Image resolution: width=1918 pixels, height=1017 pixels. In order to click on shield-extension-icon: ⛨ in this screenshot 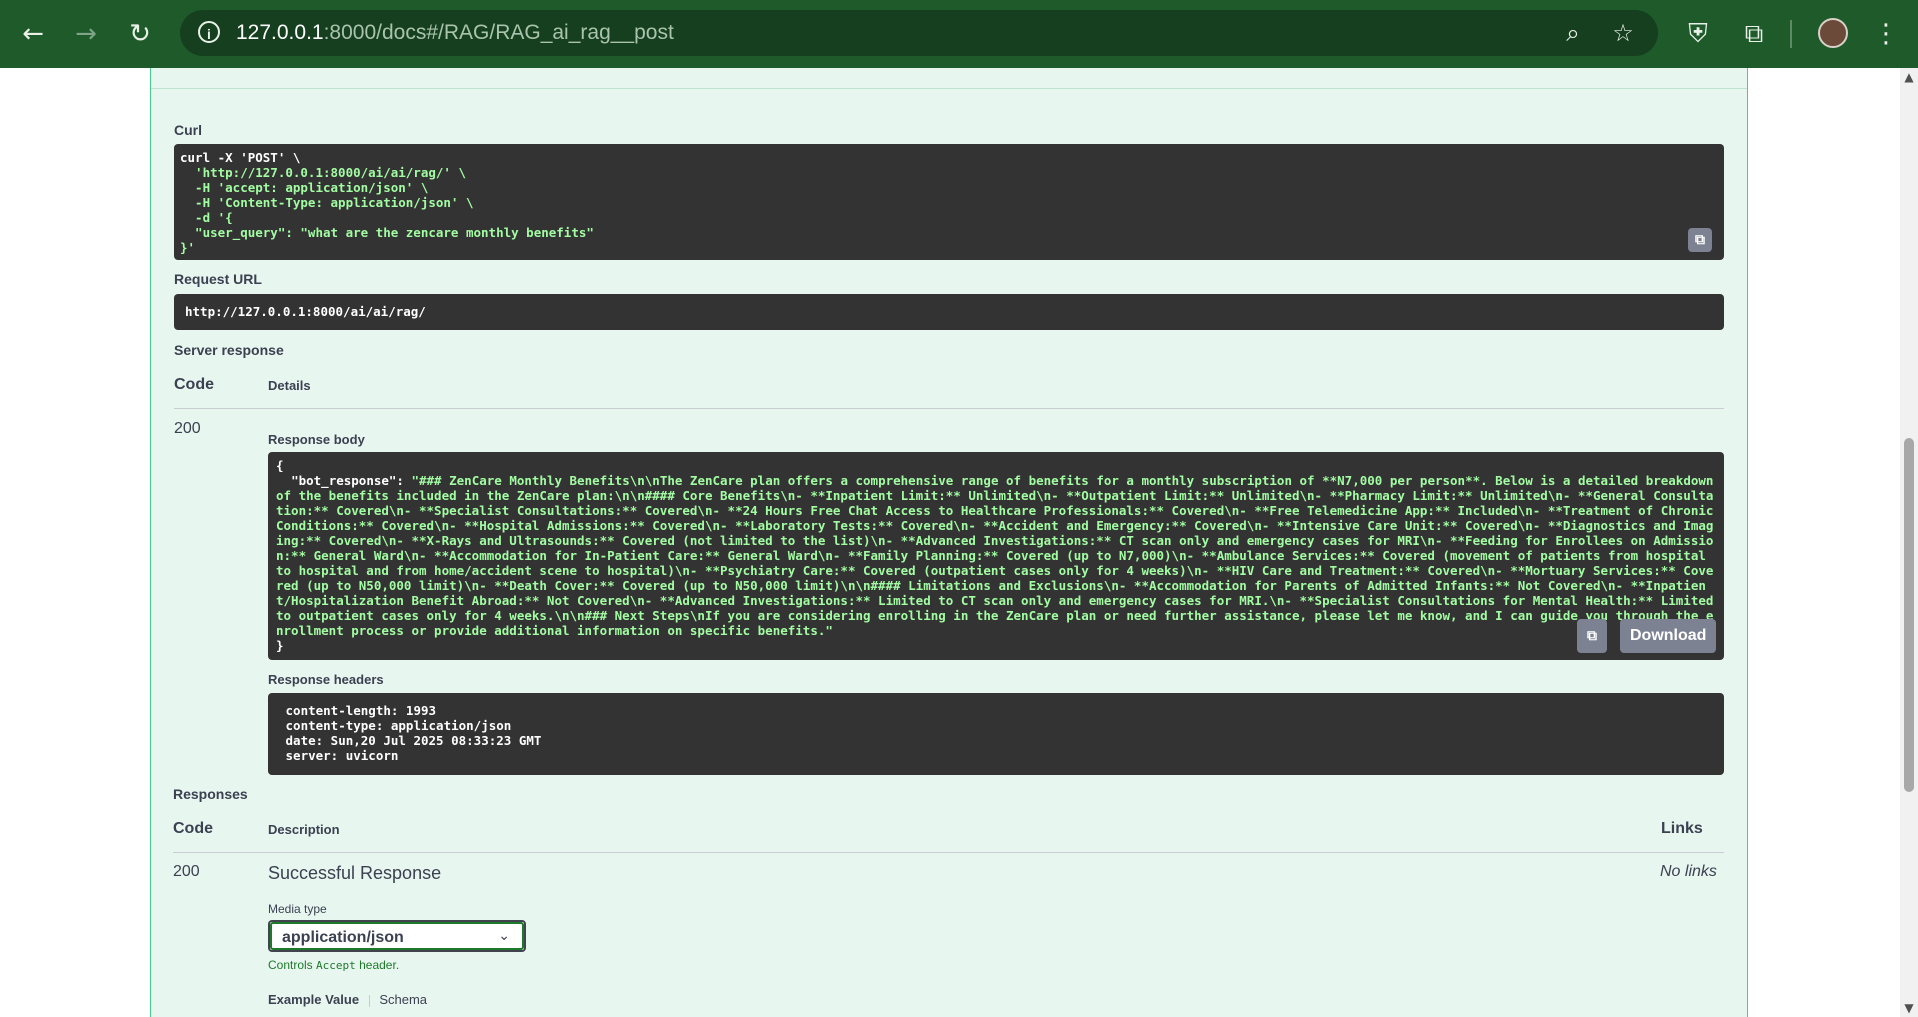, I will do `click(1698, 34)`.